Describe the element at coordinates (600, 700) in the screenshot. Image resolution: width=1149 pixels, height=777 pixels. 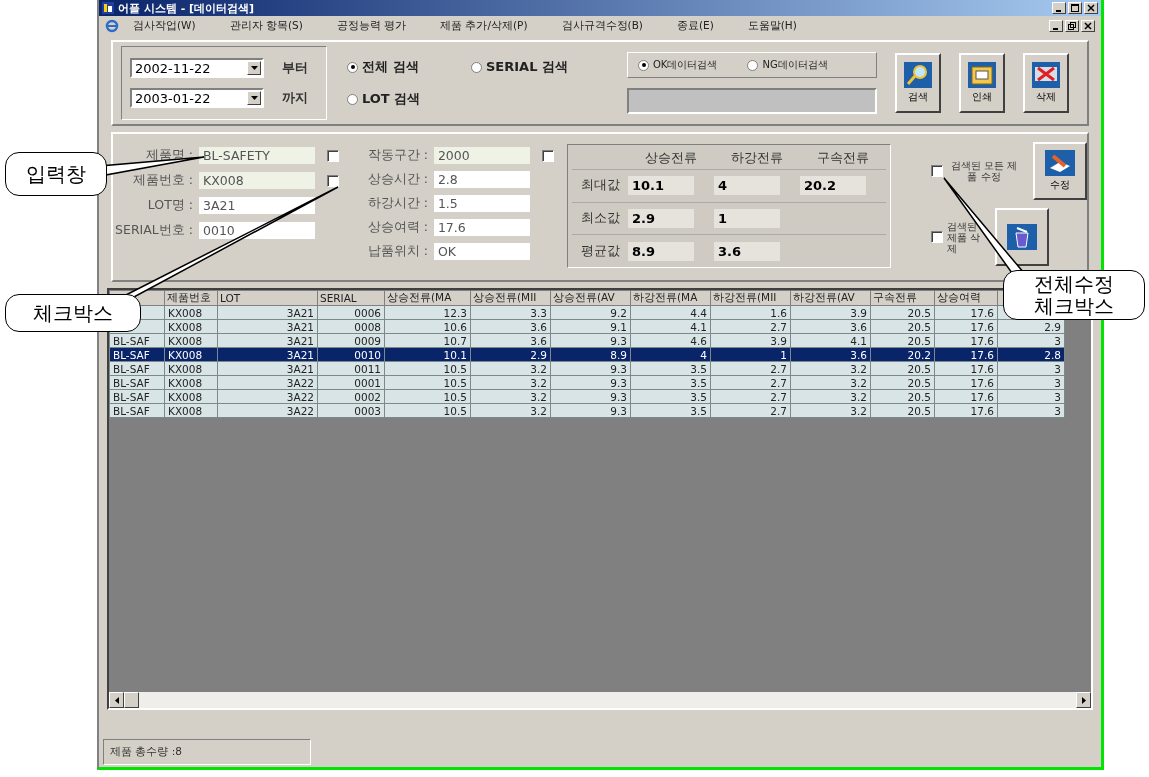
I see `horizontal-scrollbar` at that location.